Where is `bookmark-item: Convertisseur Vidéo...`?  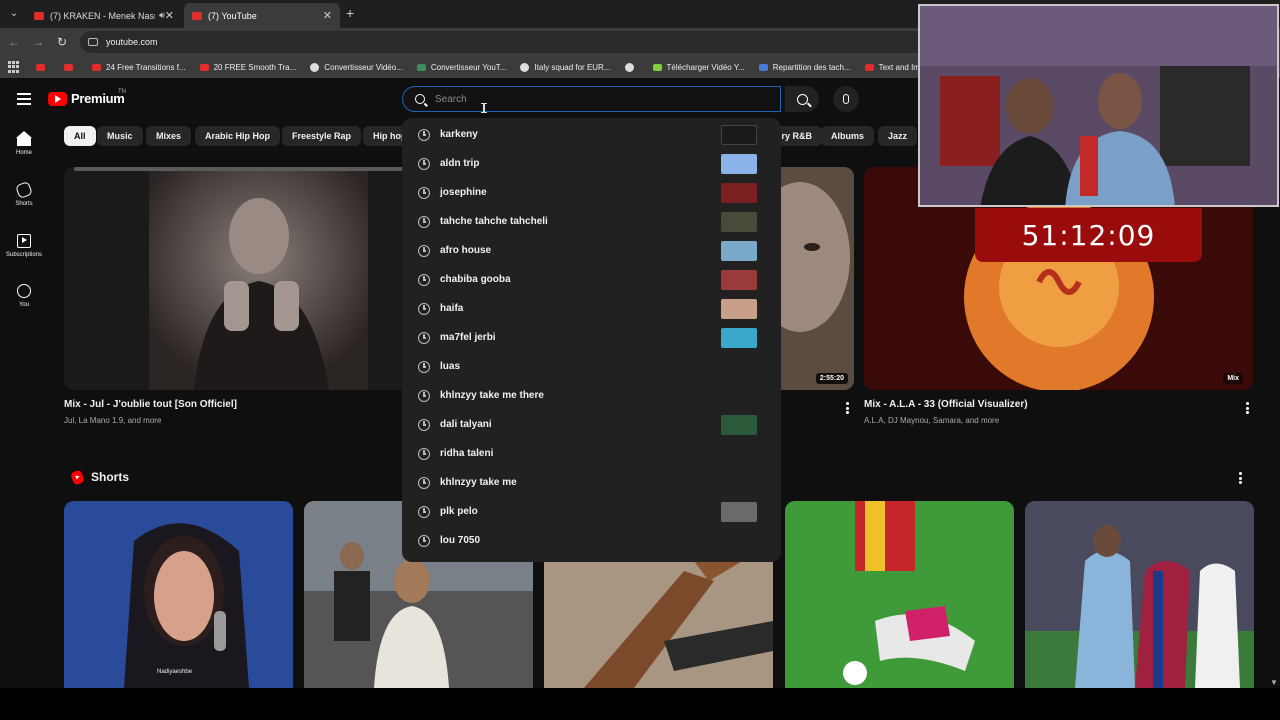 bookmark-item: Convertisseur Vidéo... is located at coordinates (356, 67).